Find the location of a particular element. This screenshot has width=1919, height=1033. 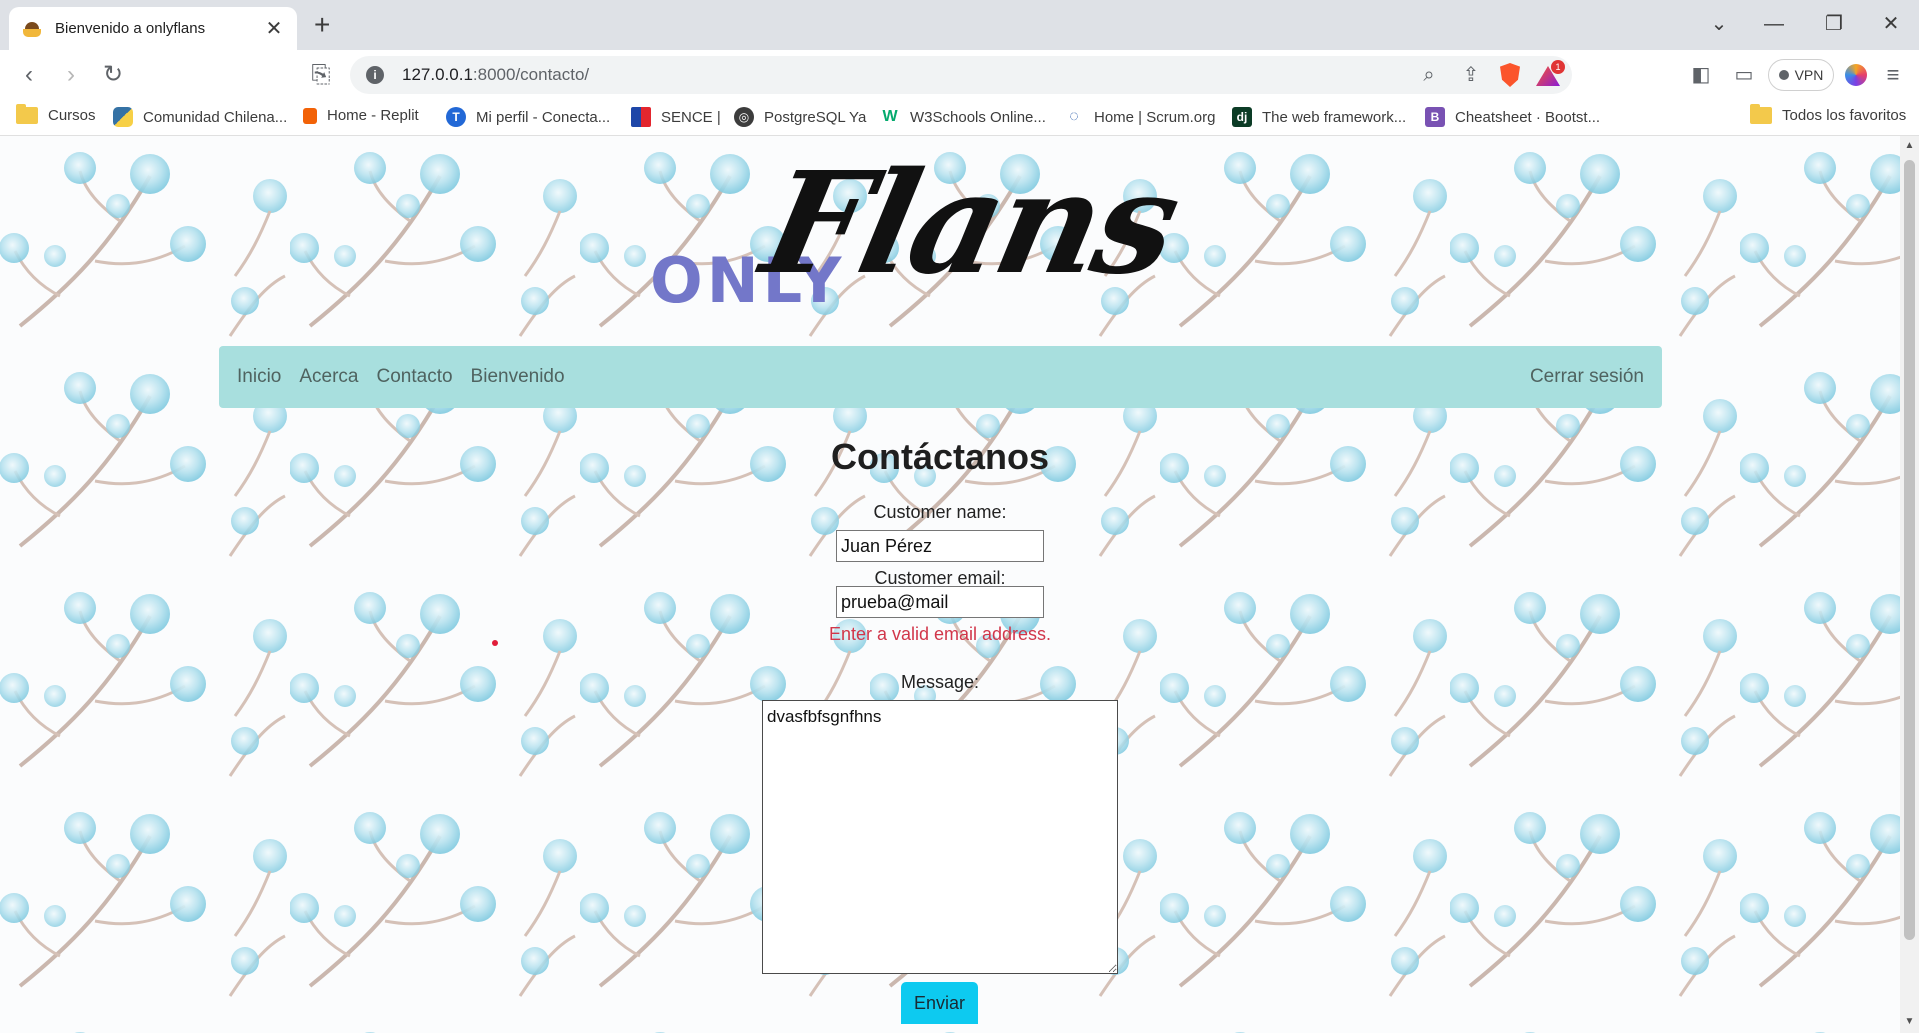

sence-icon is located at coordinates (641, 117).